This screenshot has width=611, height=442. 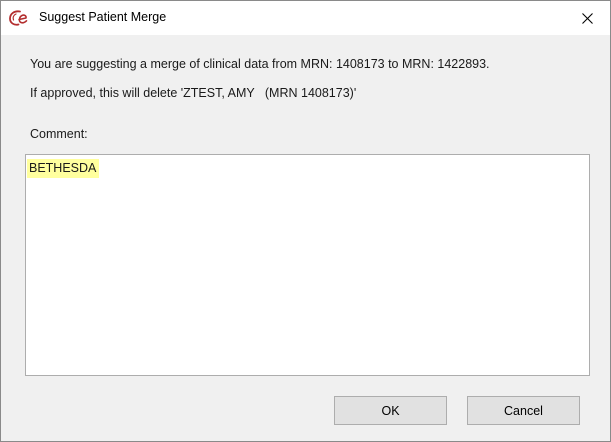 I want to click on close-icon, so click(x=587, y=18).